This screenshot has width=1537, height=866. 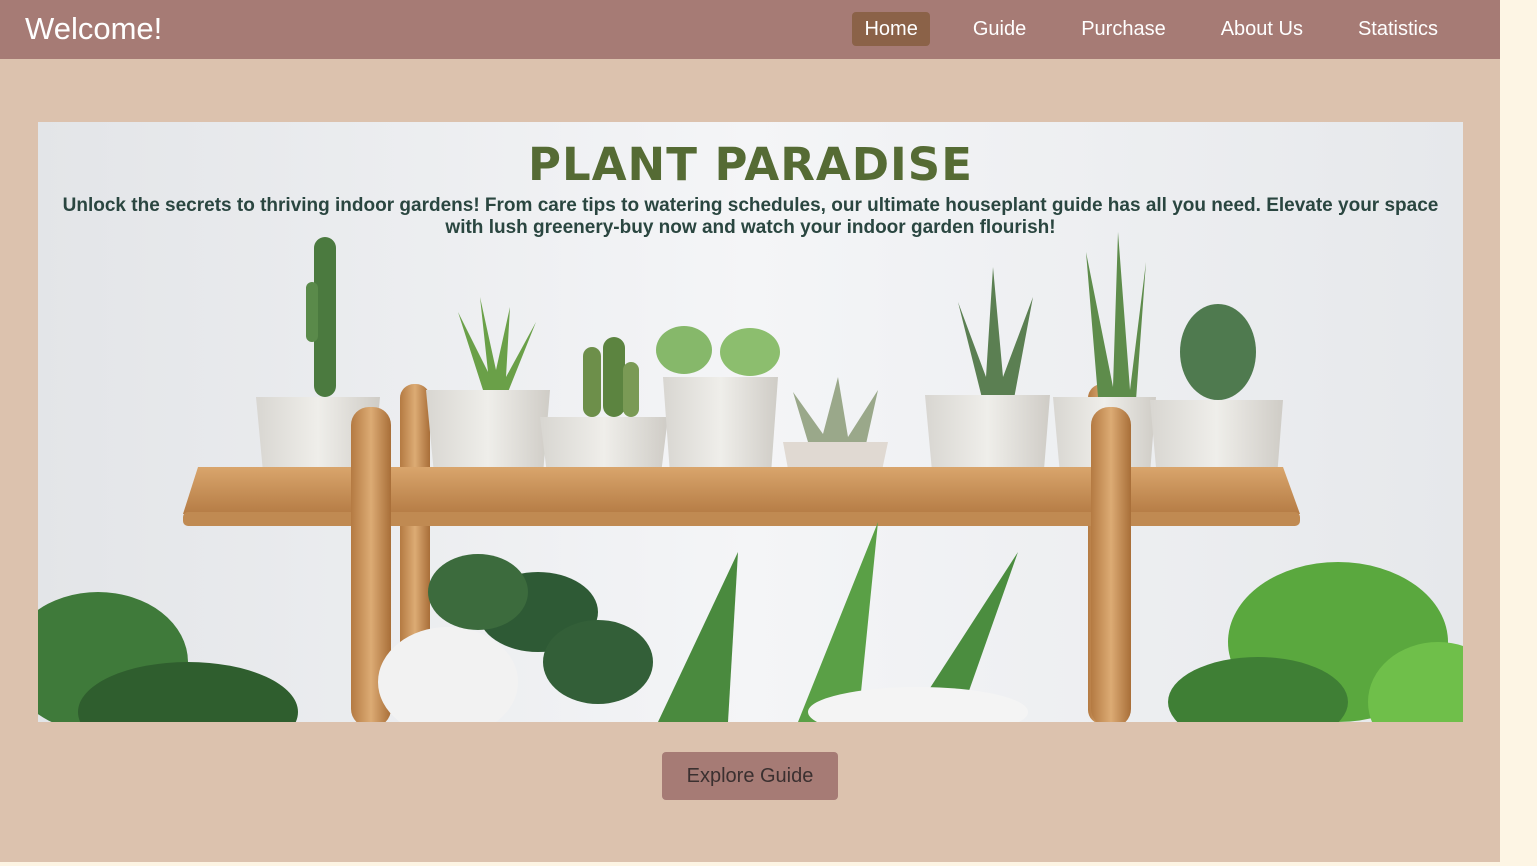 I want to click on brand-title: Welcome!, so click(x=94, y=28).